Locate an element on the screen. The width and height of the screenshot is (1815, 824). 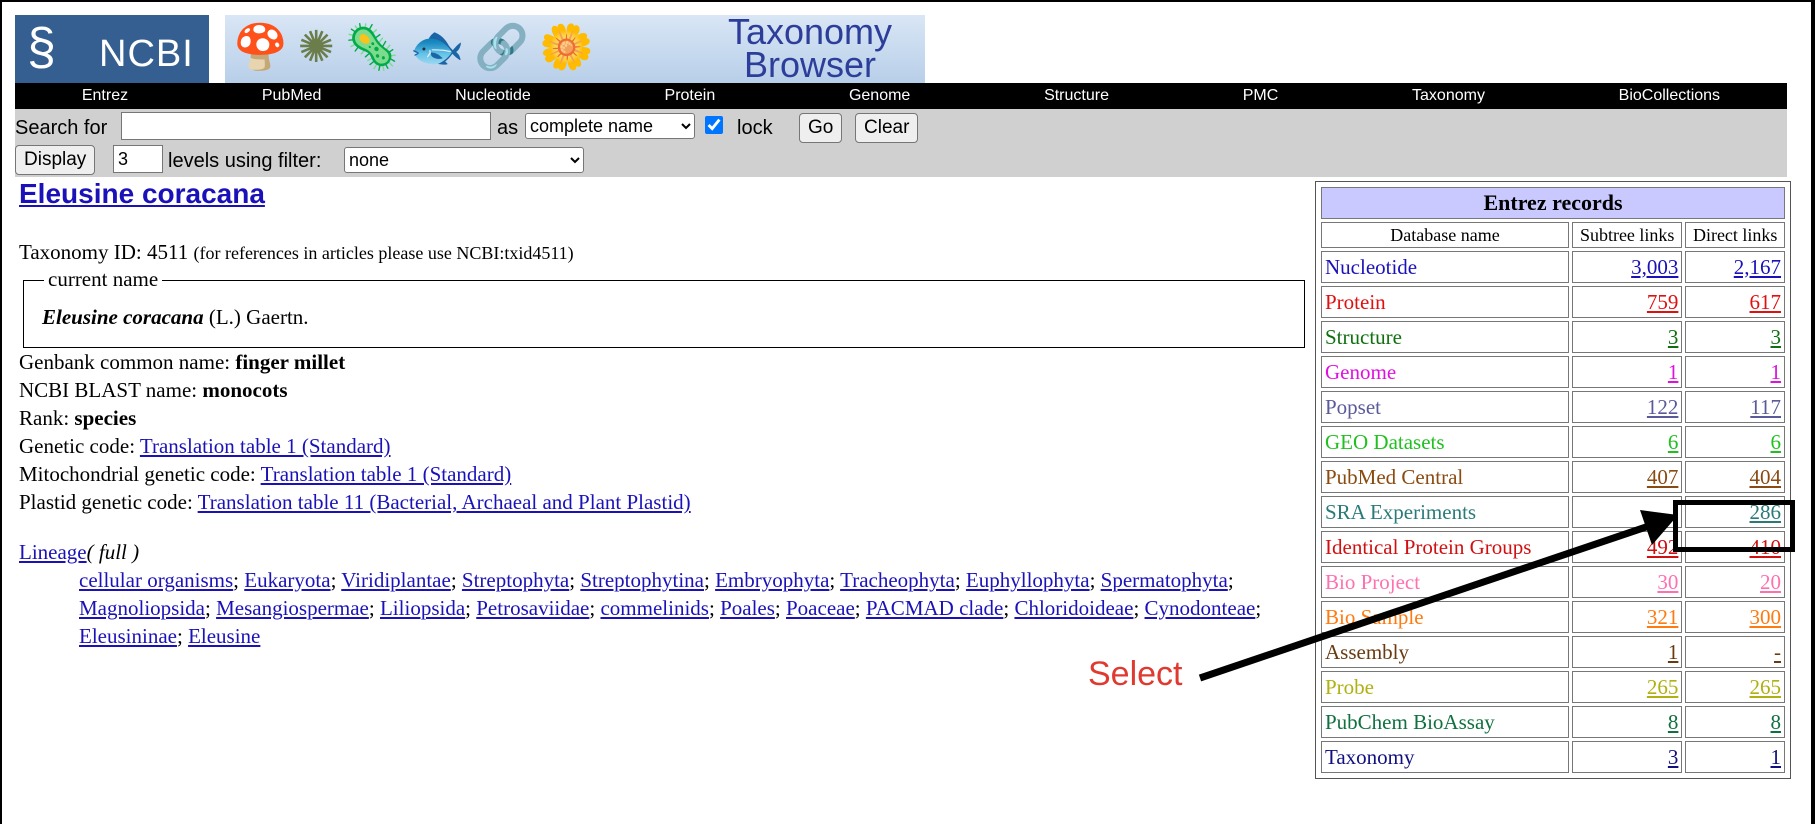
annotation-arrow is located at coordinates (1438, 596).